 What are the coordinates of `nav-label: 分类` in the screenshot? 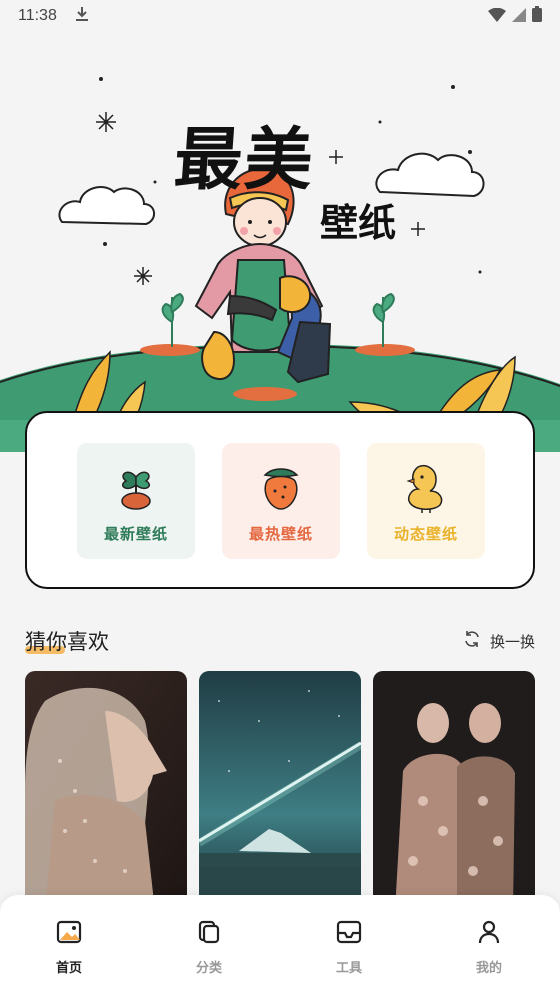 It's located at (208, 968).